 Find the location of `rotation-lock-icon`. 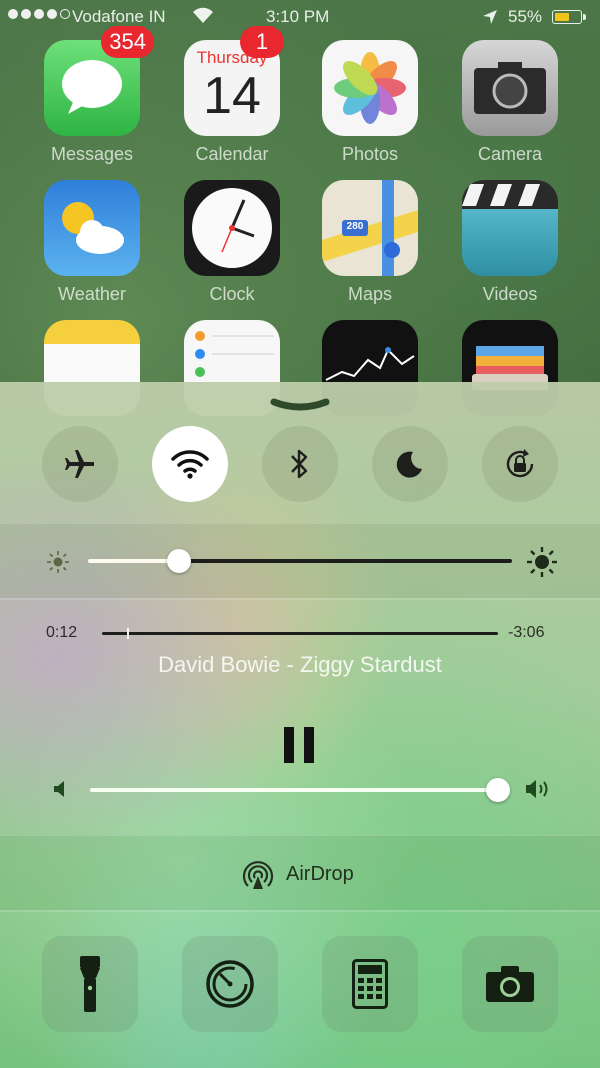

rotation-lock-icon is located at coordinates (520, 463).